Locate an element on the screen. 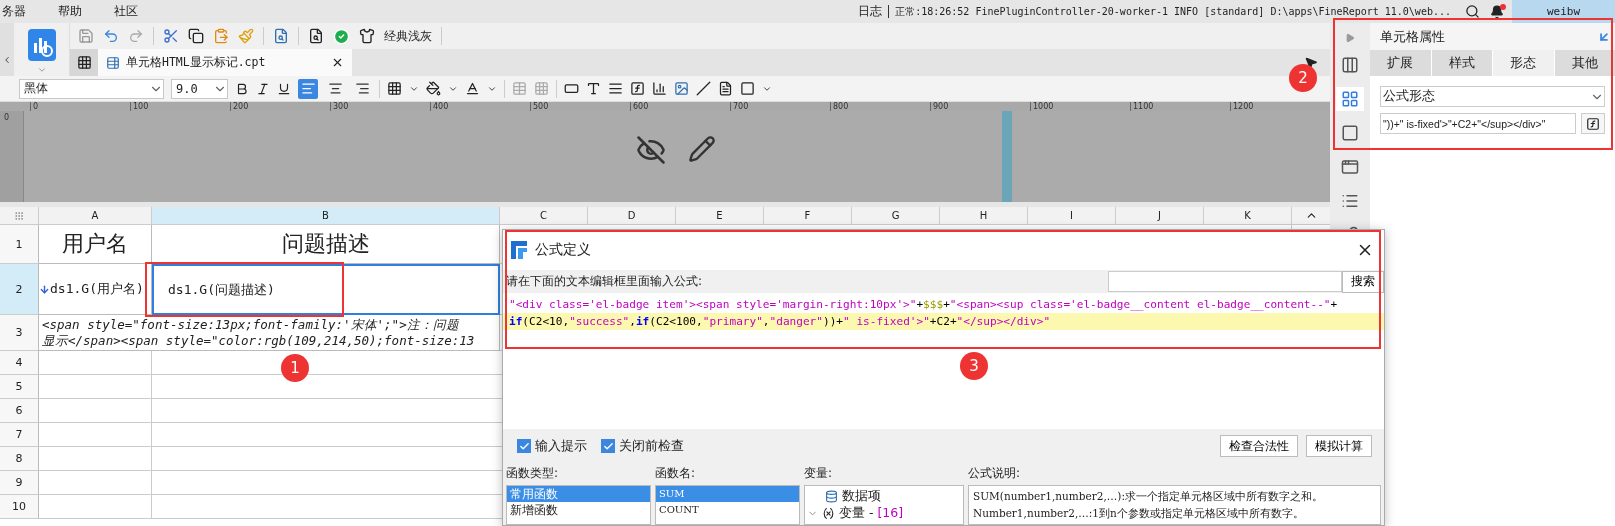 The height and width of the screenshot is (526, 1615). menu-item: 务器 is located at coordinates (14, 11).